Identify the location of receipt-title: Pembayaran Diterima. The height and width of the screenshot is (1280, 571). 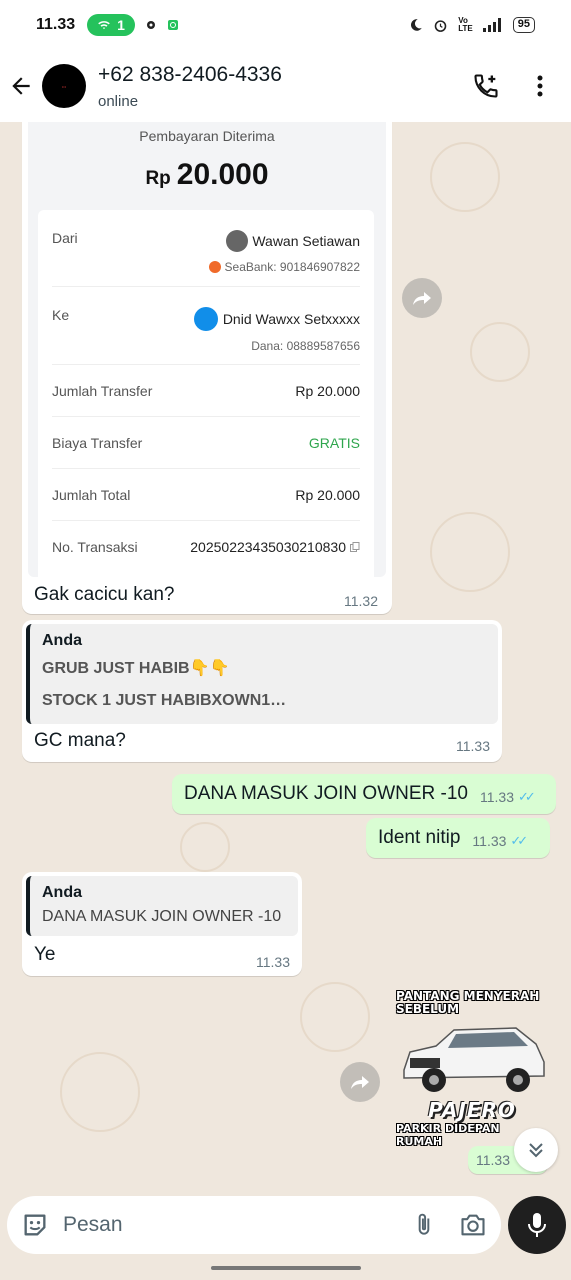
(207, 136).